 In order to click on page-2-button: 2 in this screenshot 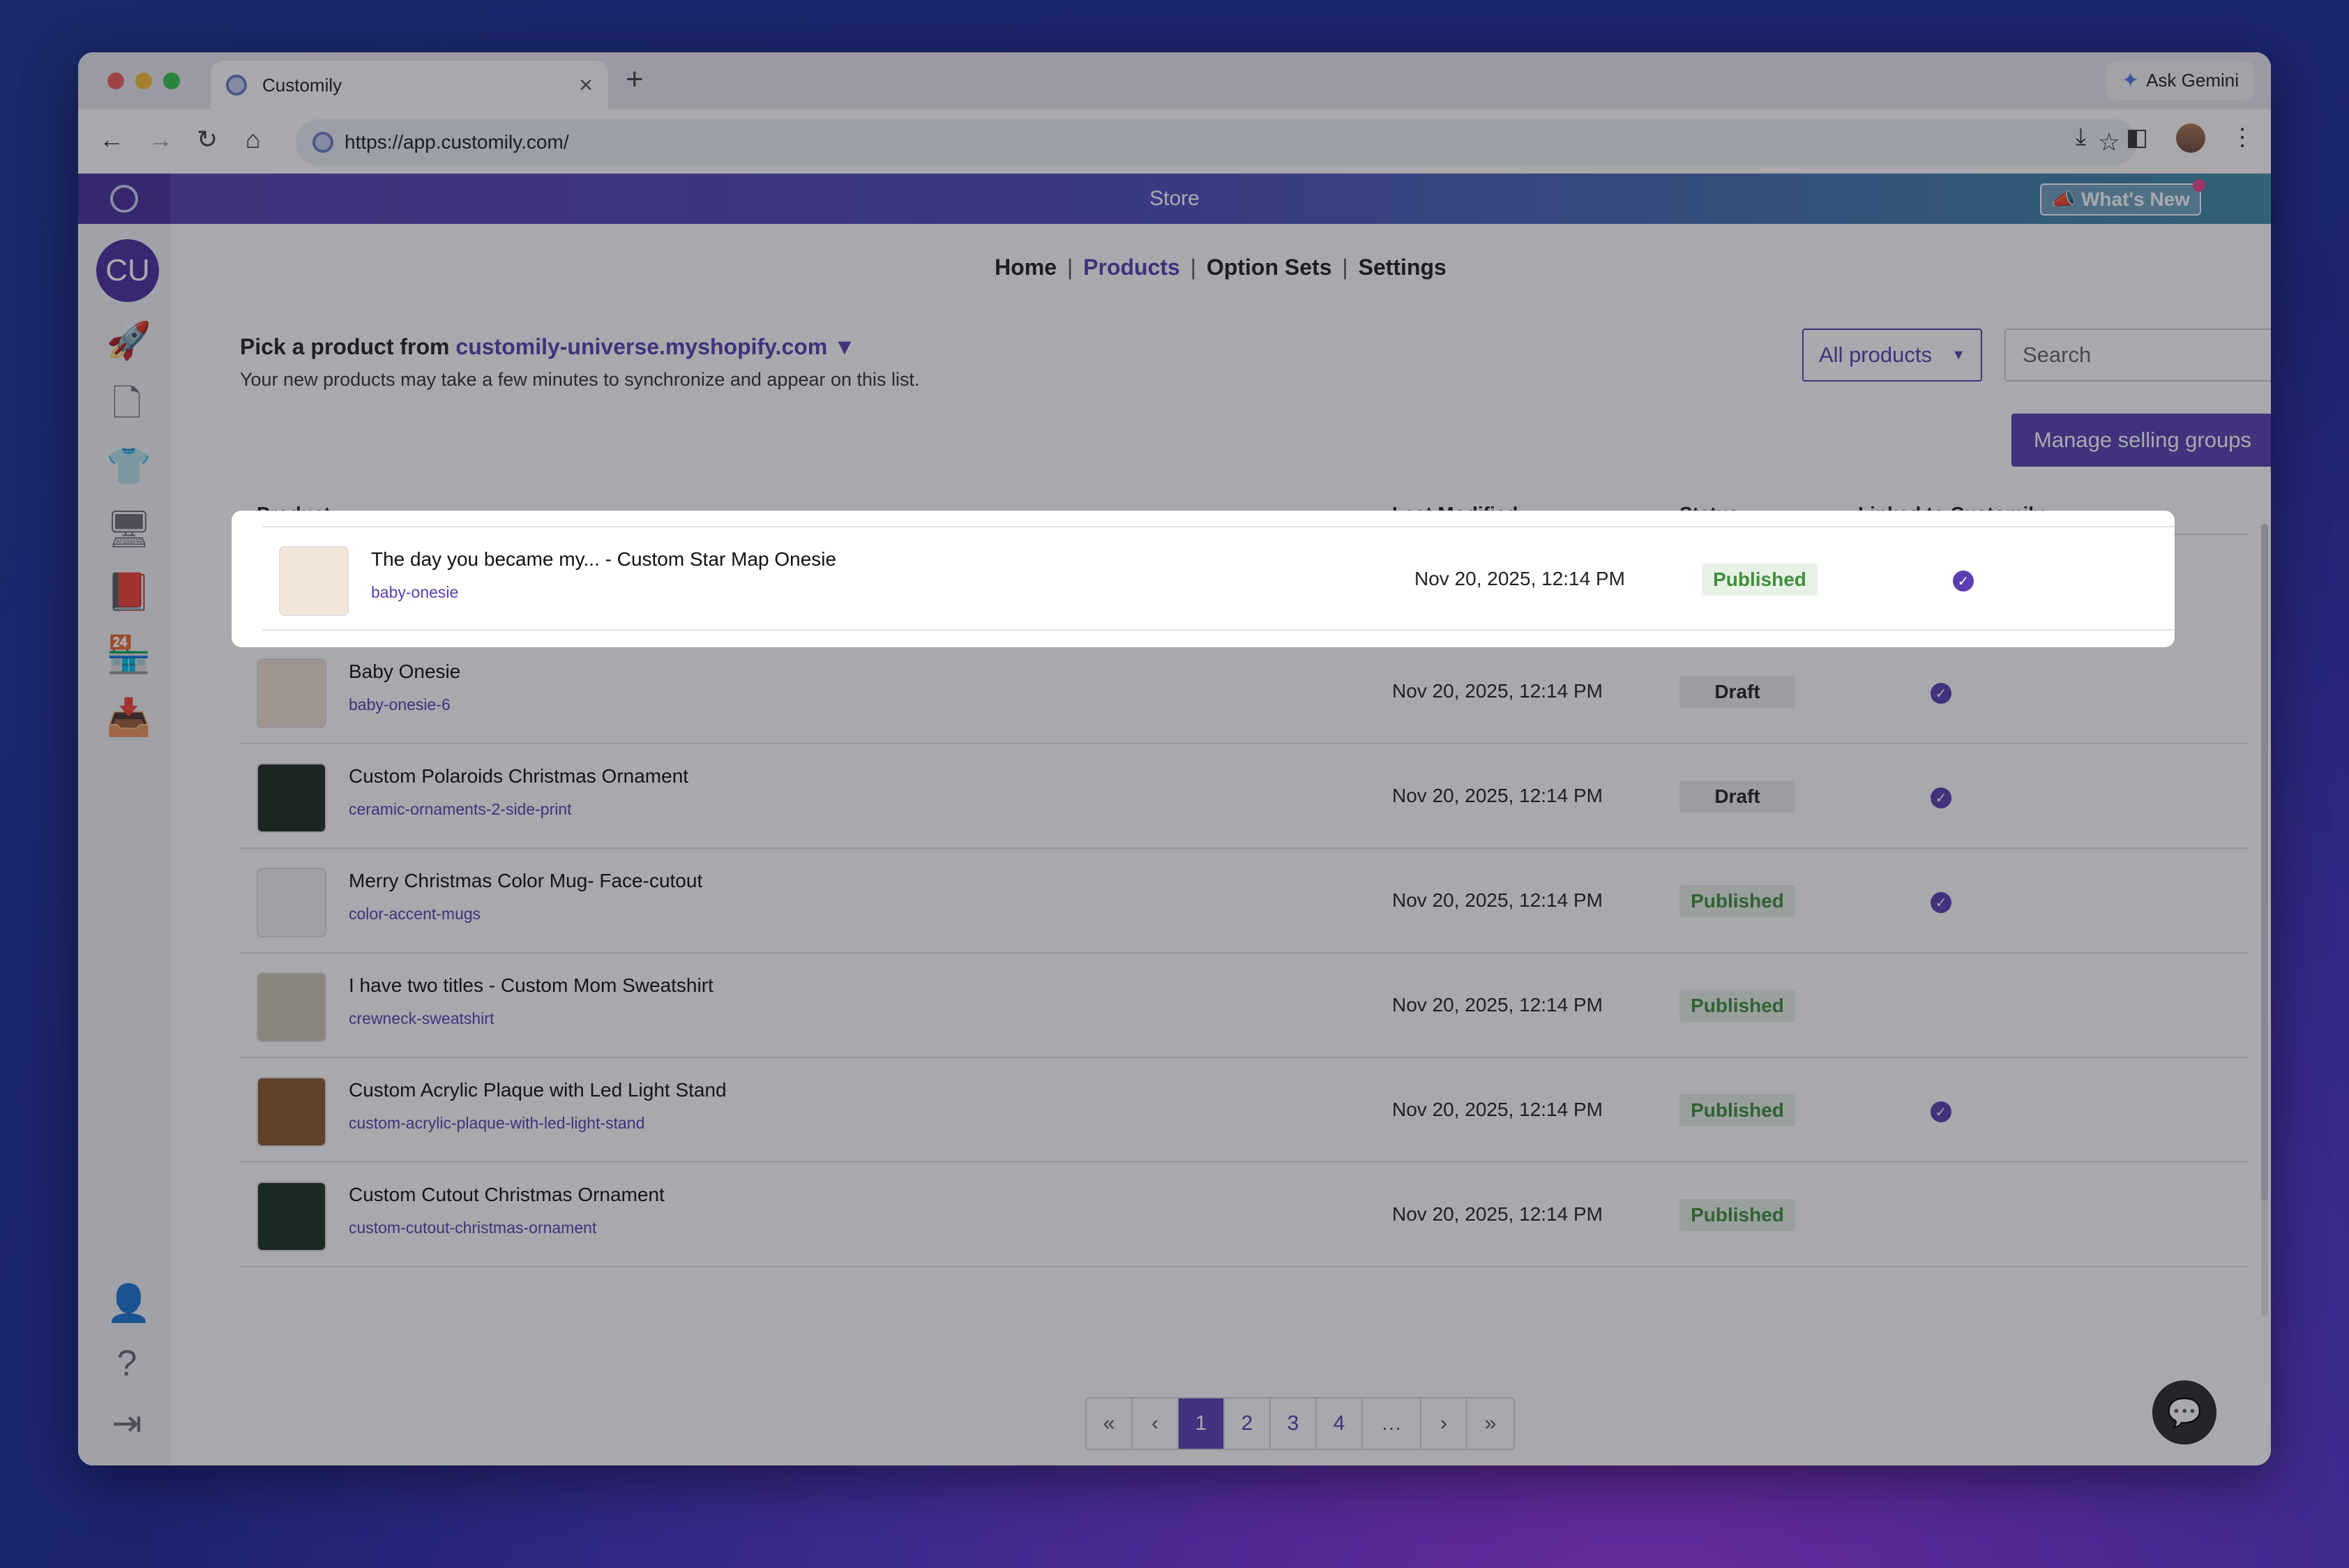, I will do `click(1248, 1424)`.